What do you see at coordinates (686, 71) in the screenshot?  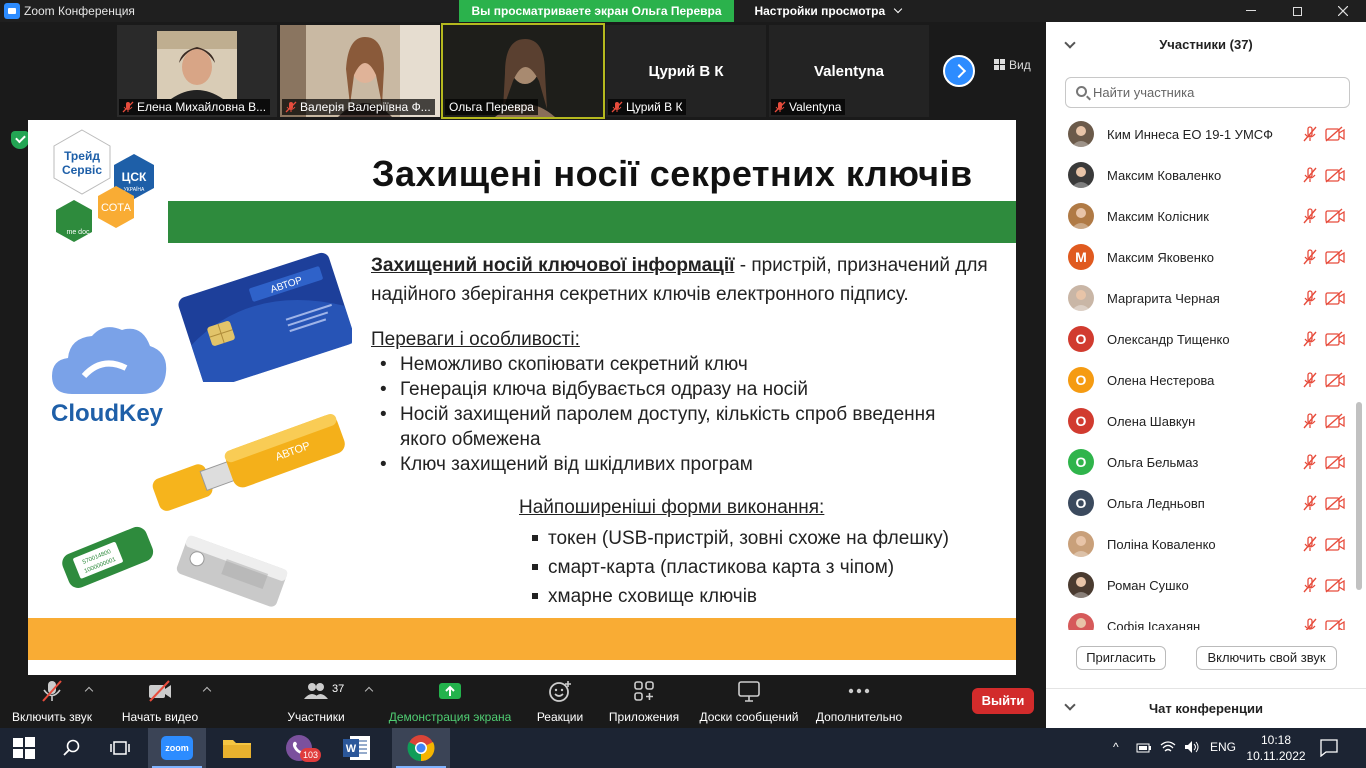 I see `video-thumbnail: Цурий В К Цурий В К` at bounding box center [686, 71].